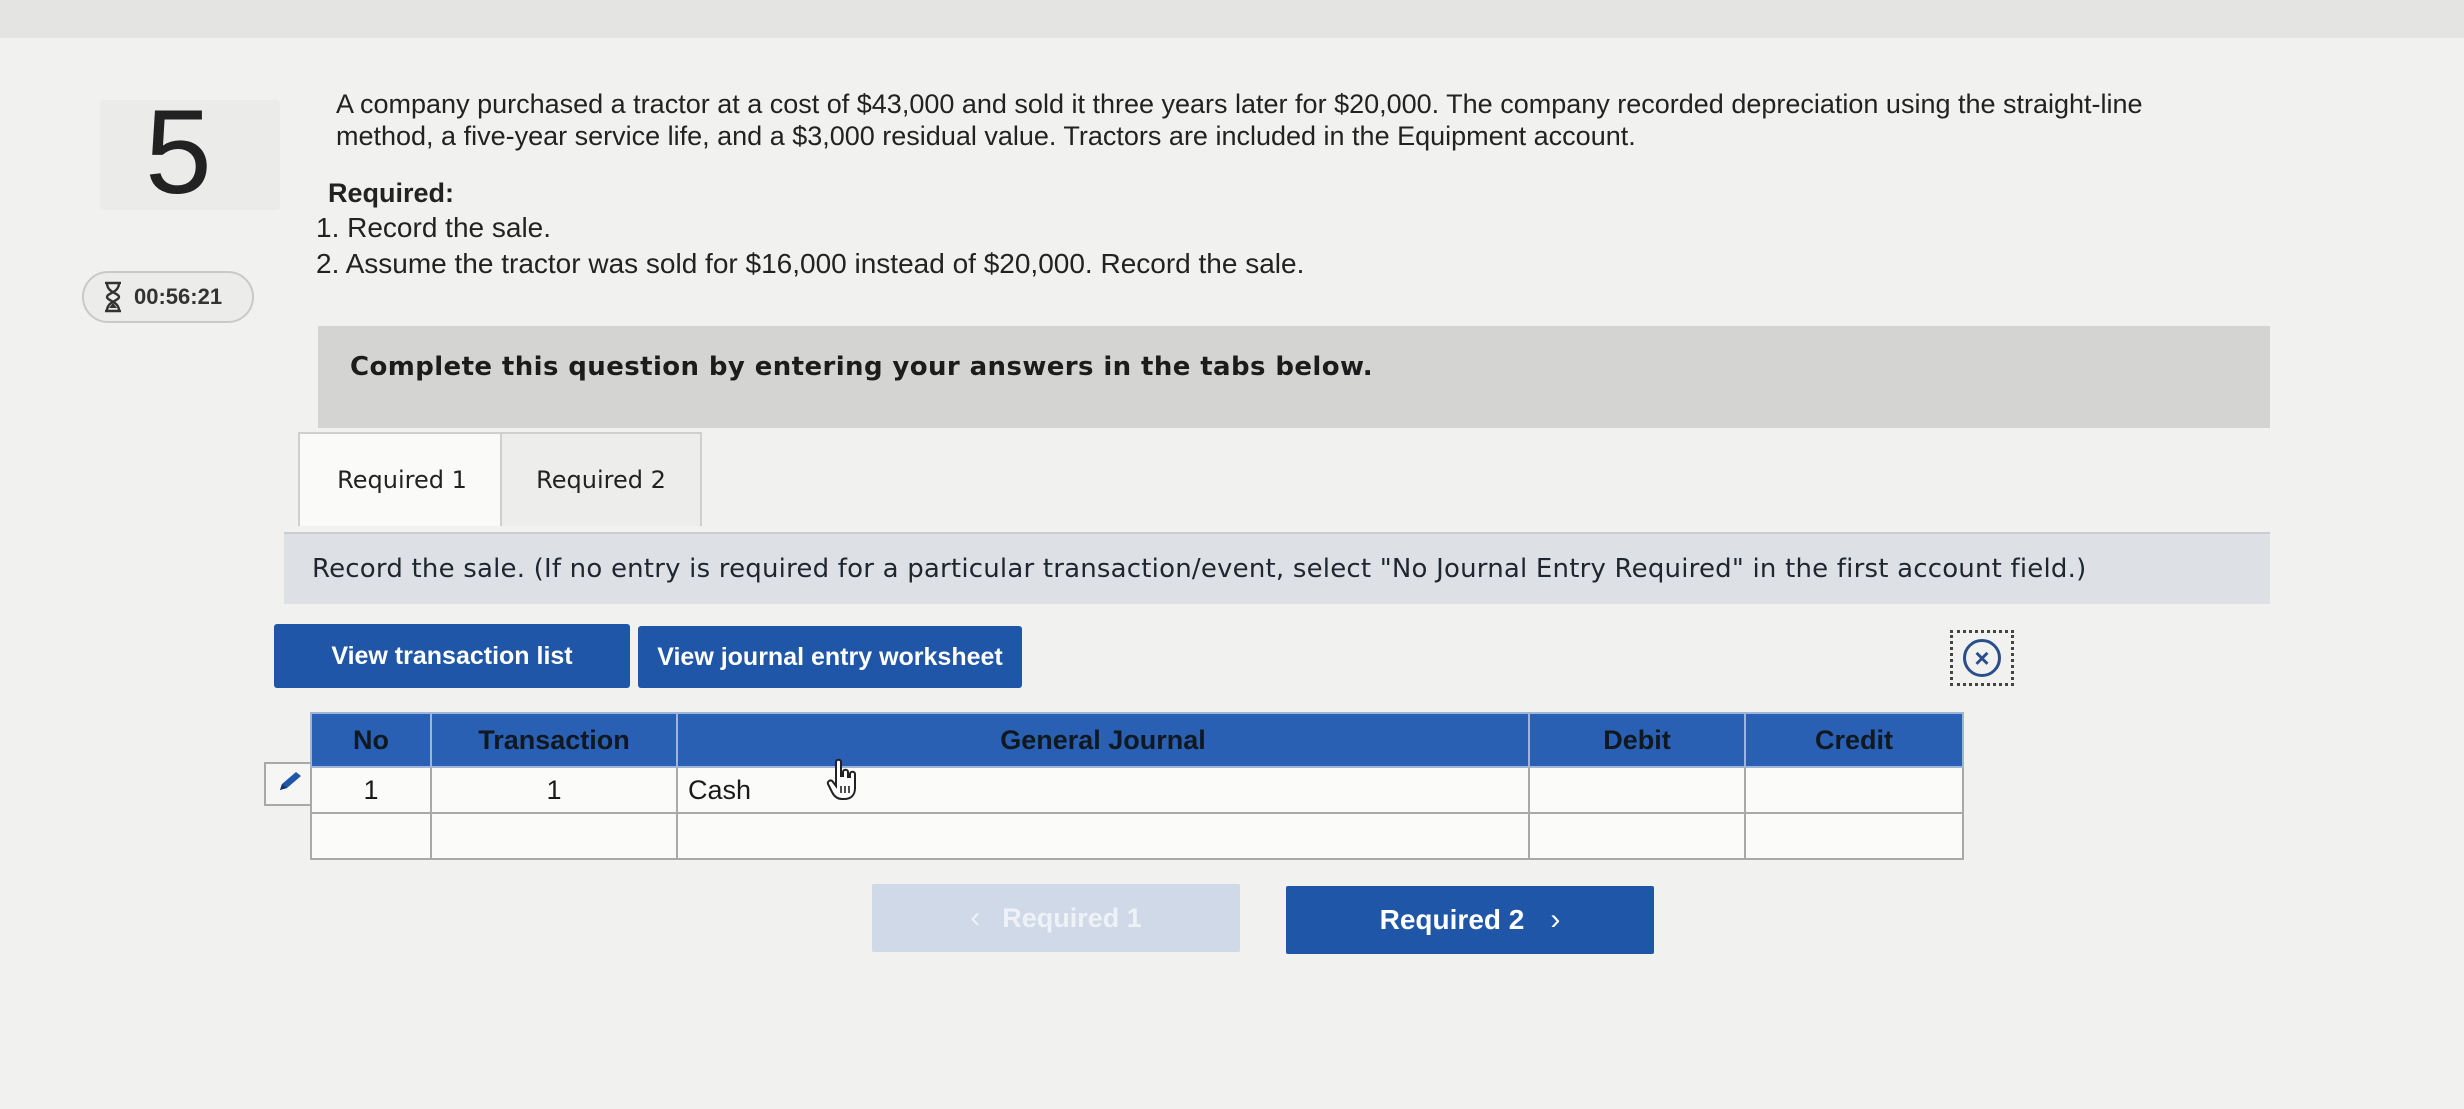 Image resolution: width=2464 pixels, height=1109 pixels. I want to click on cell-account, so click(1103, 836).